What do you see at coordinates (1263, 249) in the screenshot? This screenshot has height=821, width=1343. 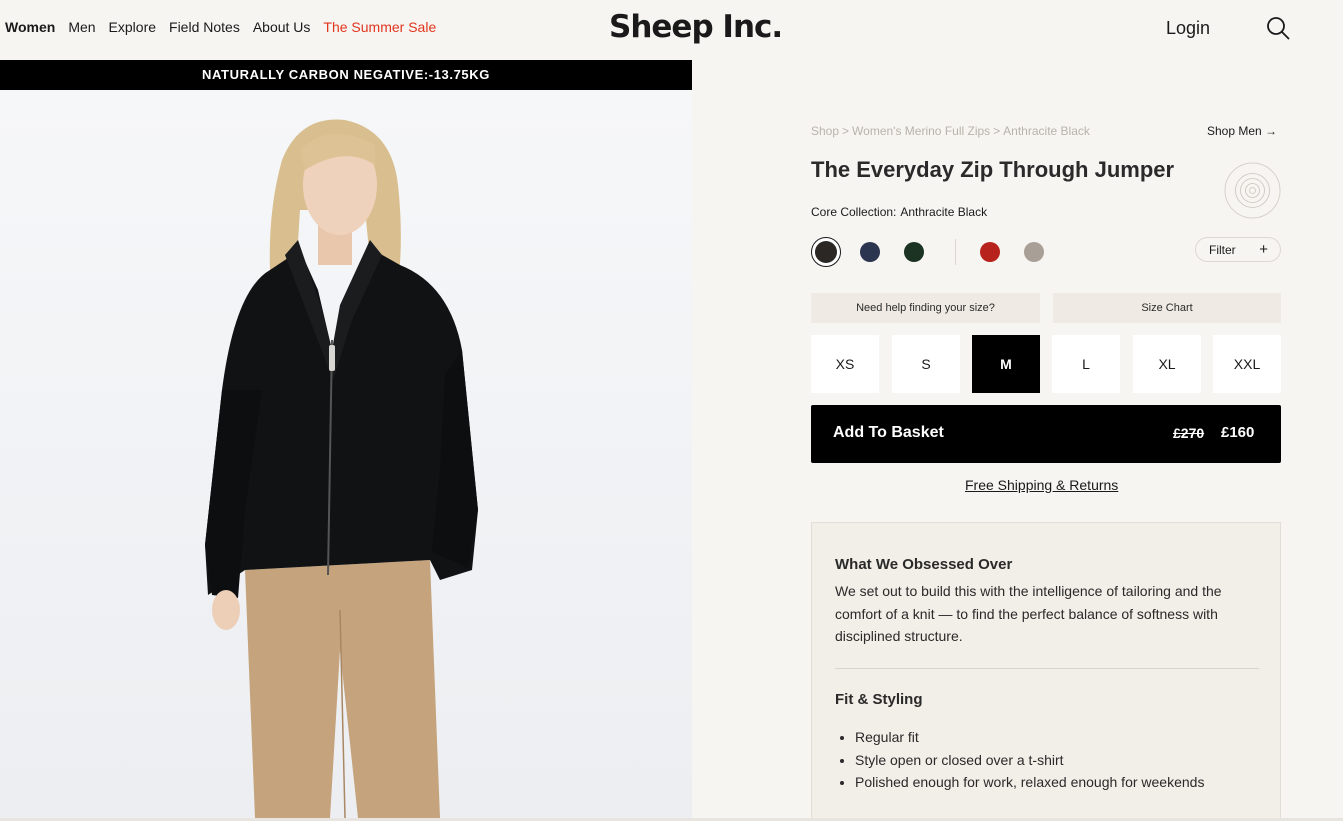 I see `plus-icon: +` at bounding box center [1263, 249].